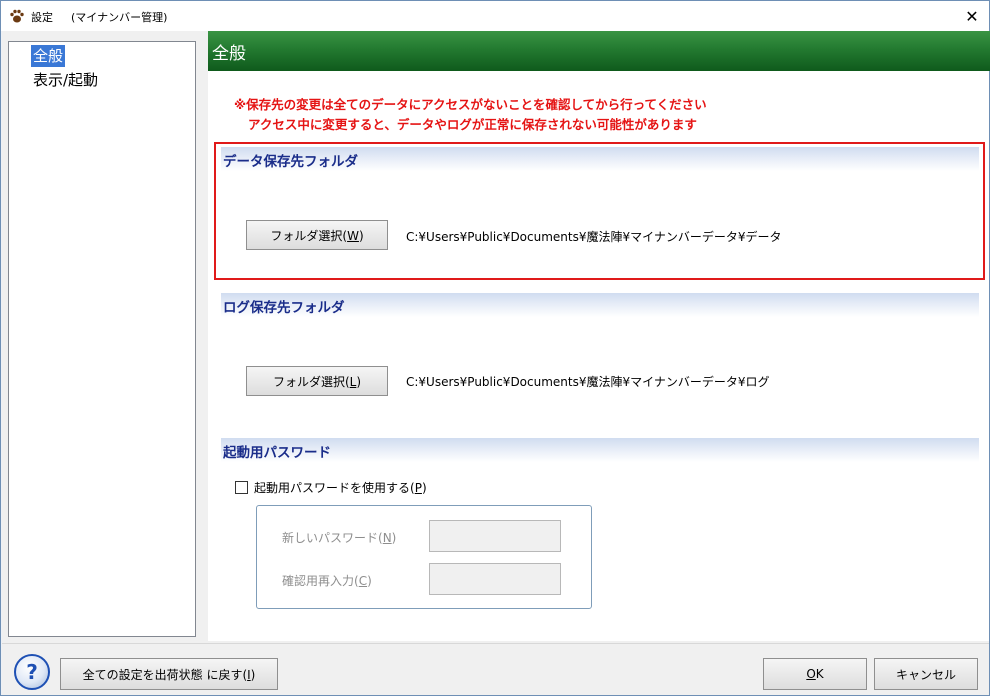  Describe the element at coordinates (42, 17) in the screenshot. I see `window-title-main: 設定` at that location.